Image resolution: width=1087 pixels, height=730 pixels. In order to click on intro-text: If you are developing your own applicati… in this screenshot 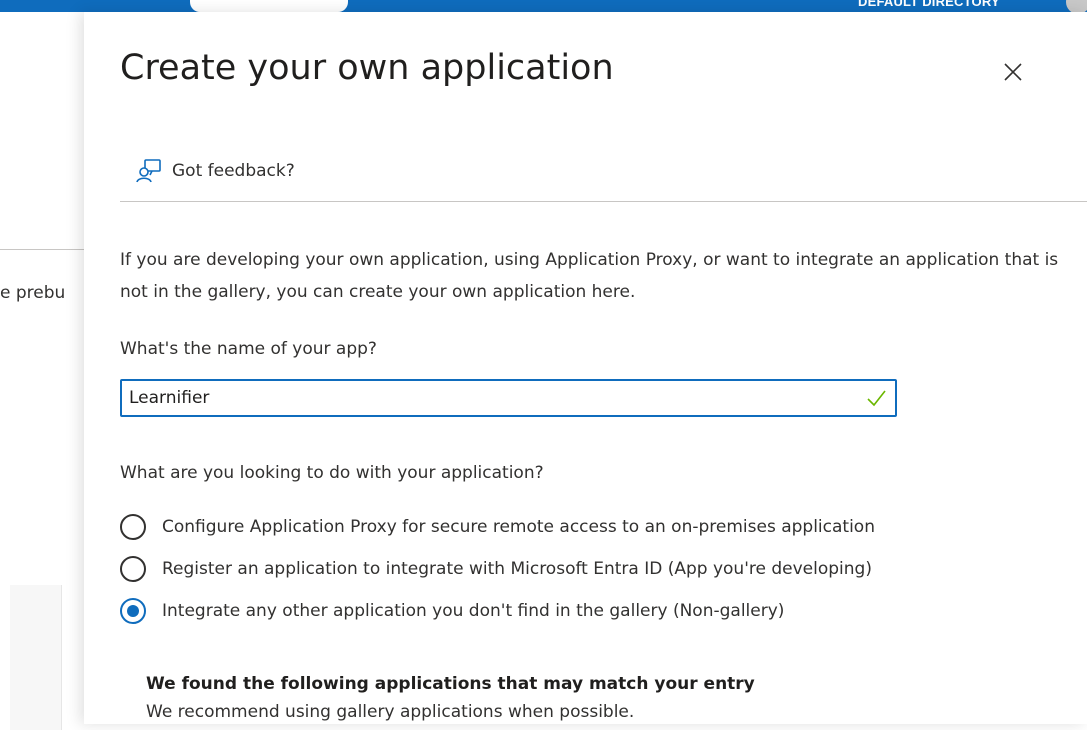, I will do `click(589, 276)`.